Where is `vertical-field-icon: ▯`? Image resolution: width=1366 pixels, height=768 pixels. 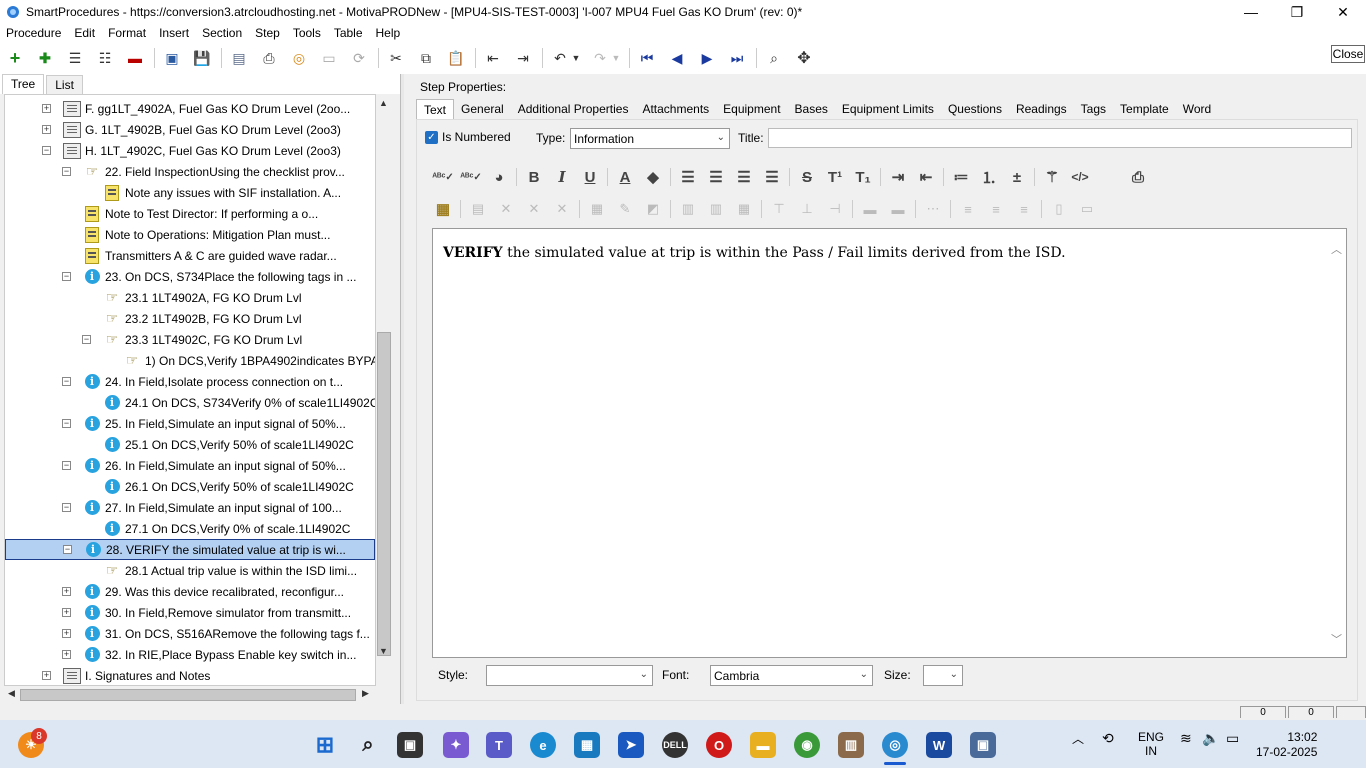
vertical-field-icon: ▯ is located at coordinates (1059, 209).